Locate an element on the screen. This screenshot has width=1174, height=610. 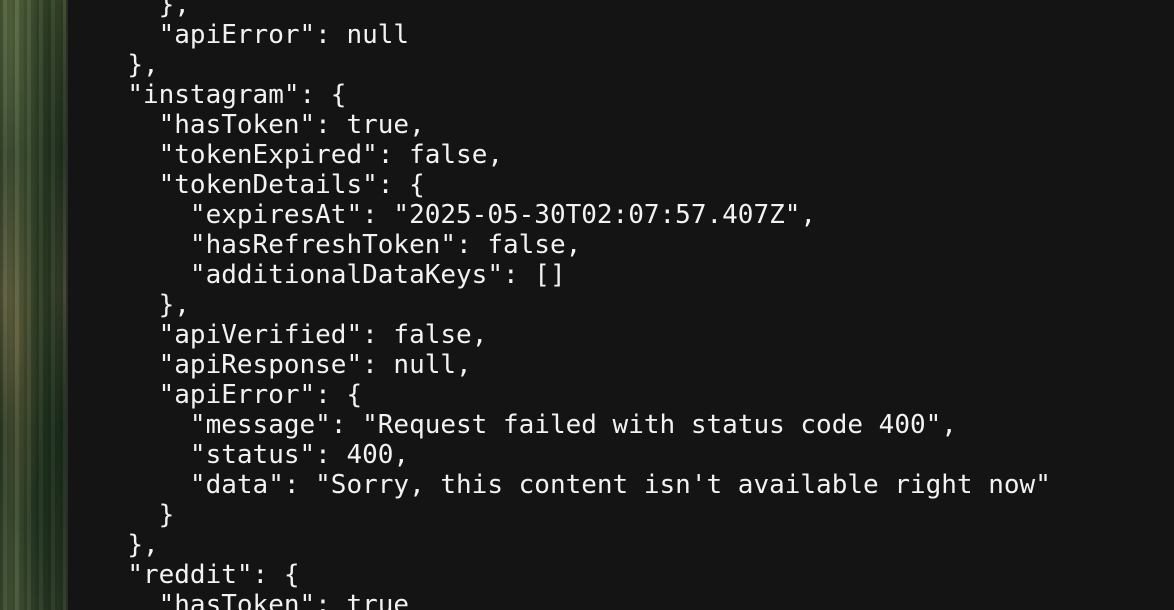
desktop-wallpaper is located at coordinates (33, 305).